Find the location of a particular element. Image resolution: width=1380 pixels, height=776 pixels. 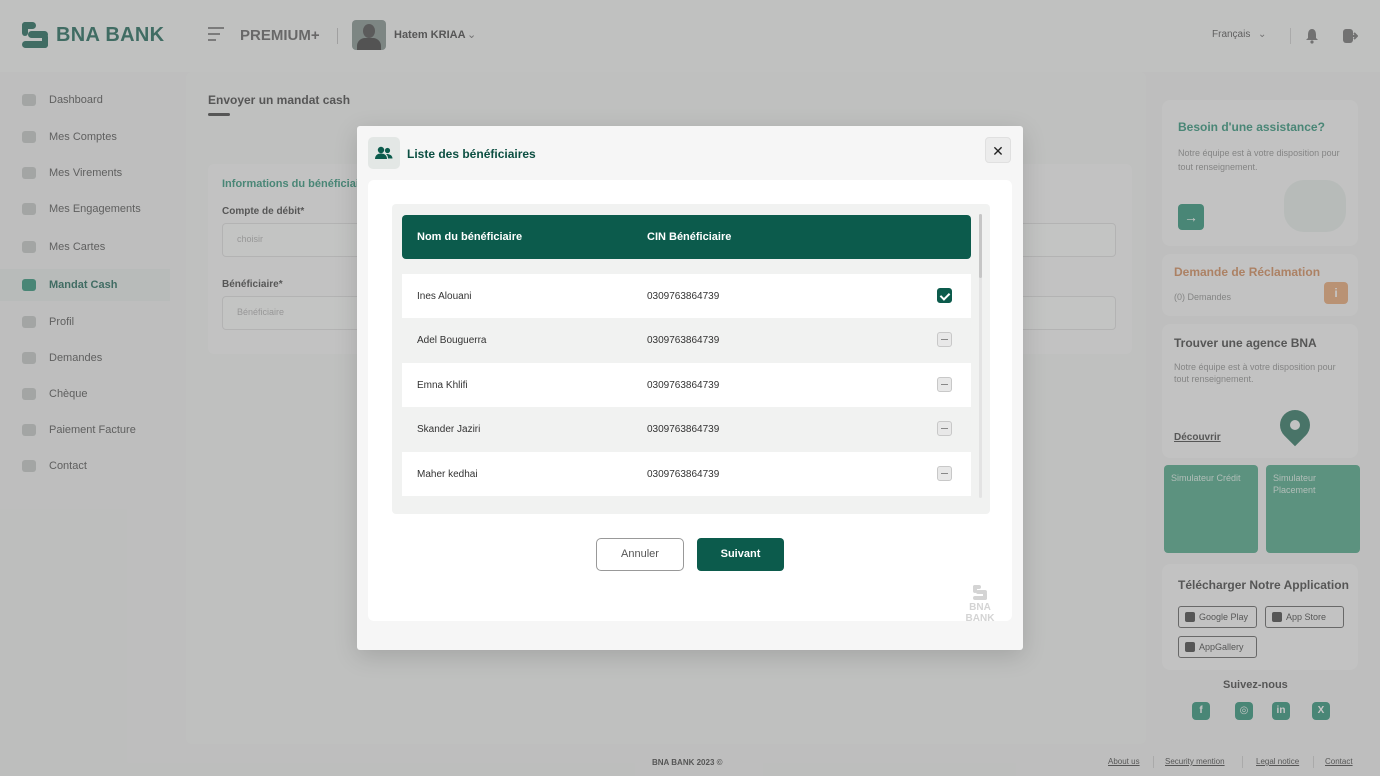

close-icon: ✕ is located at coordinates (998, 150).